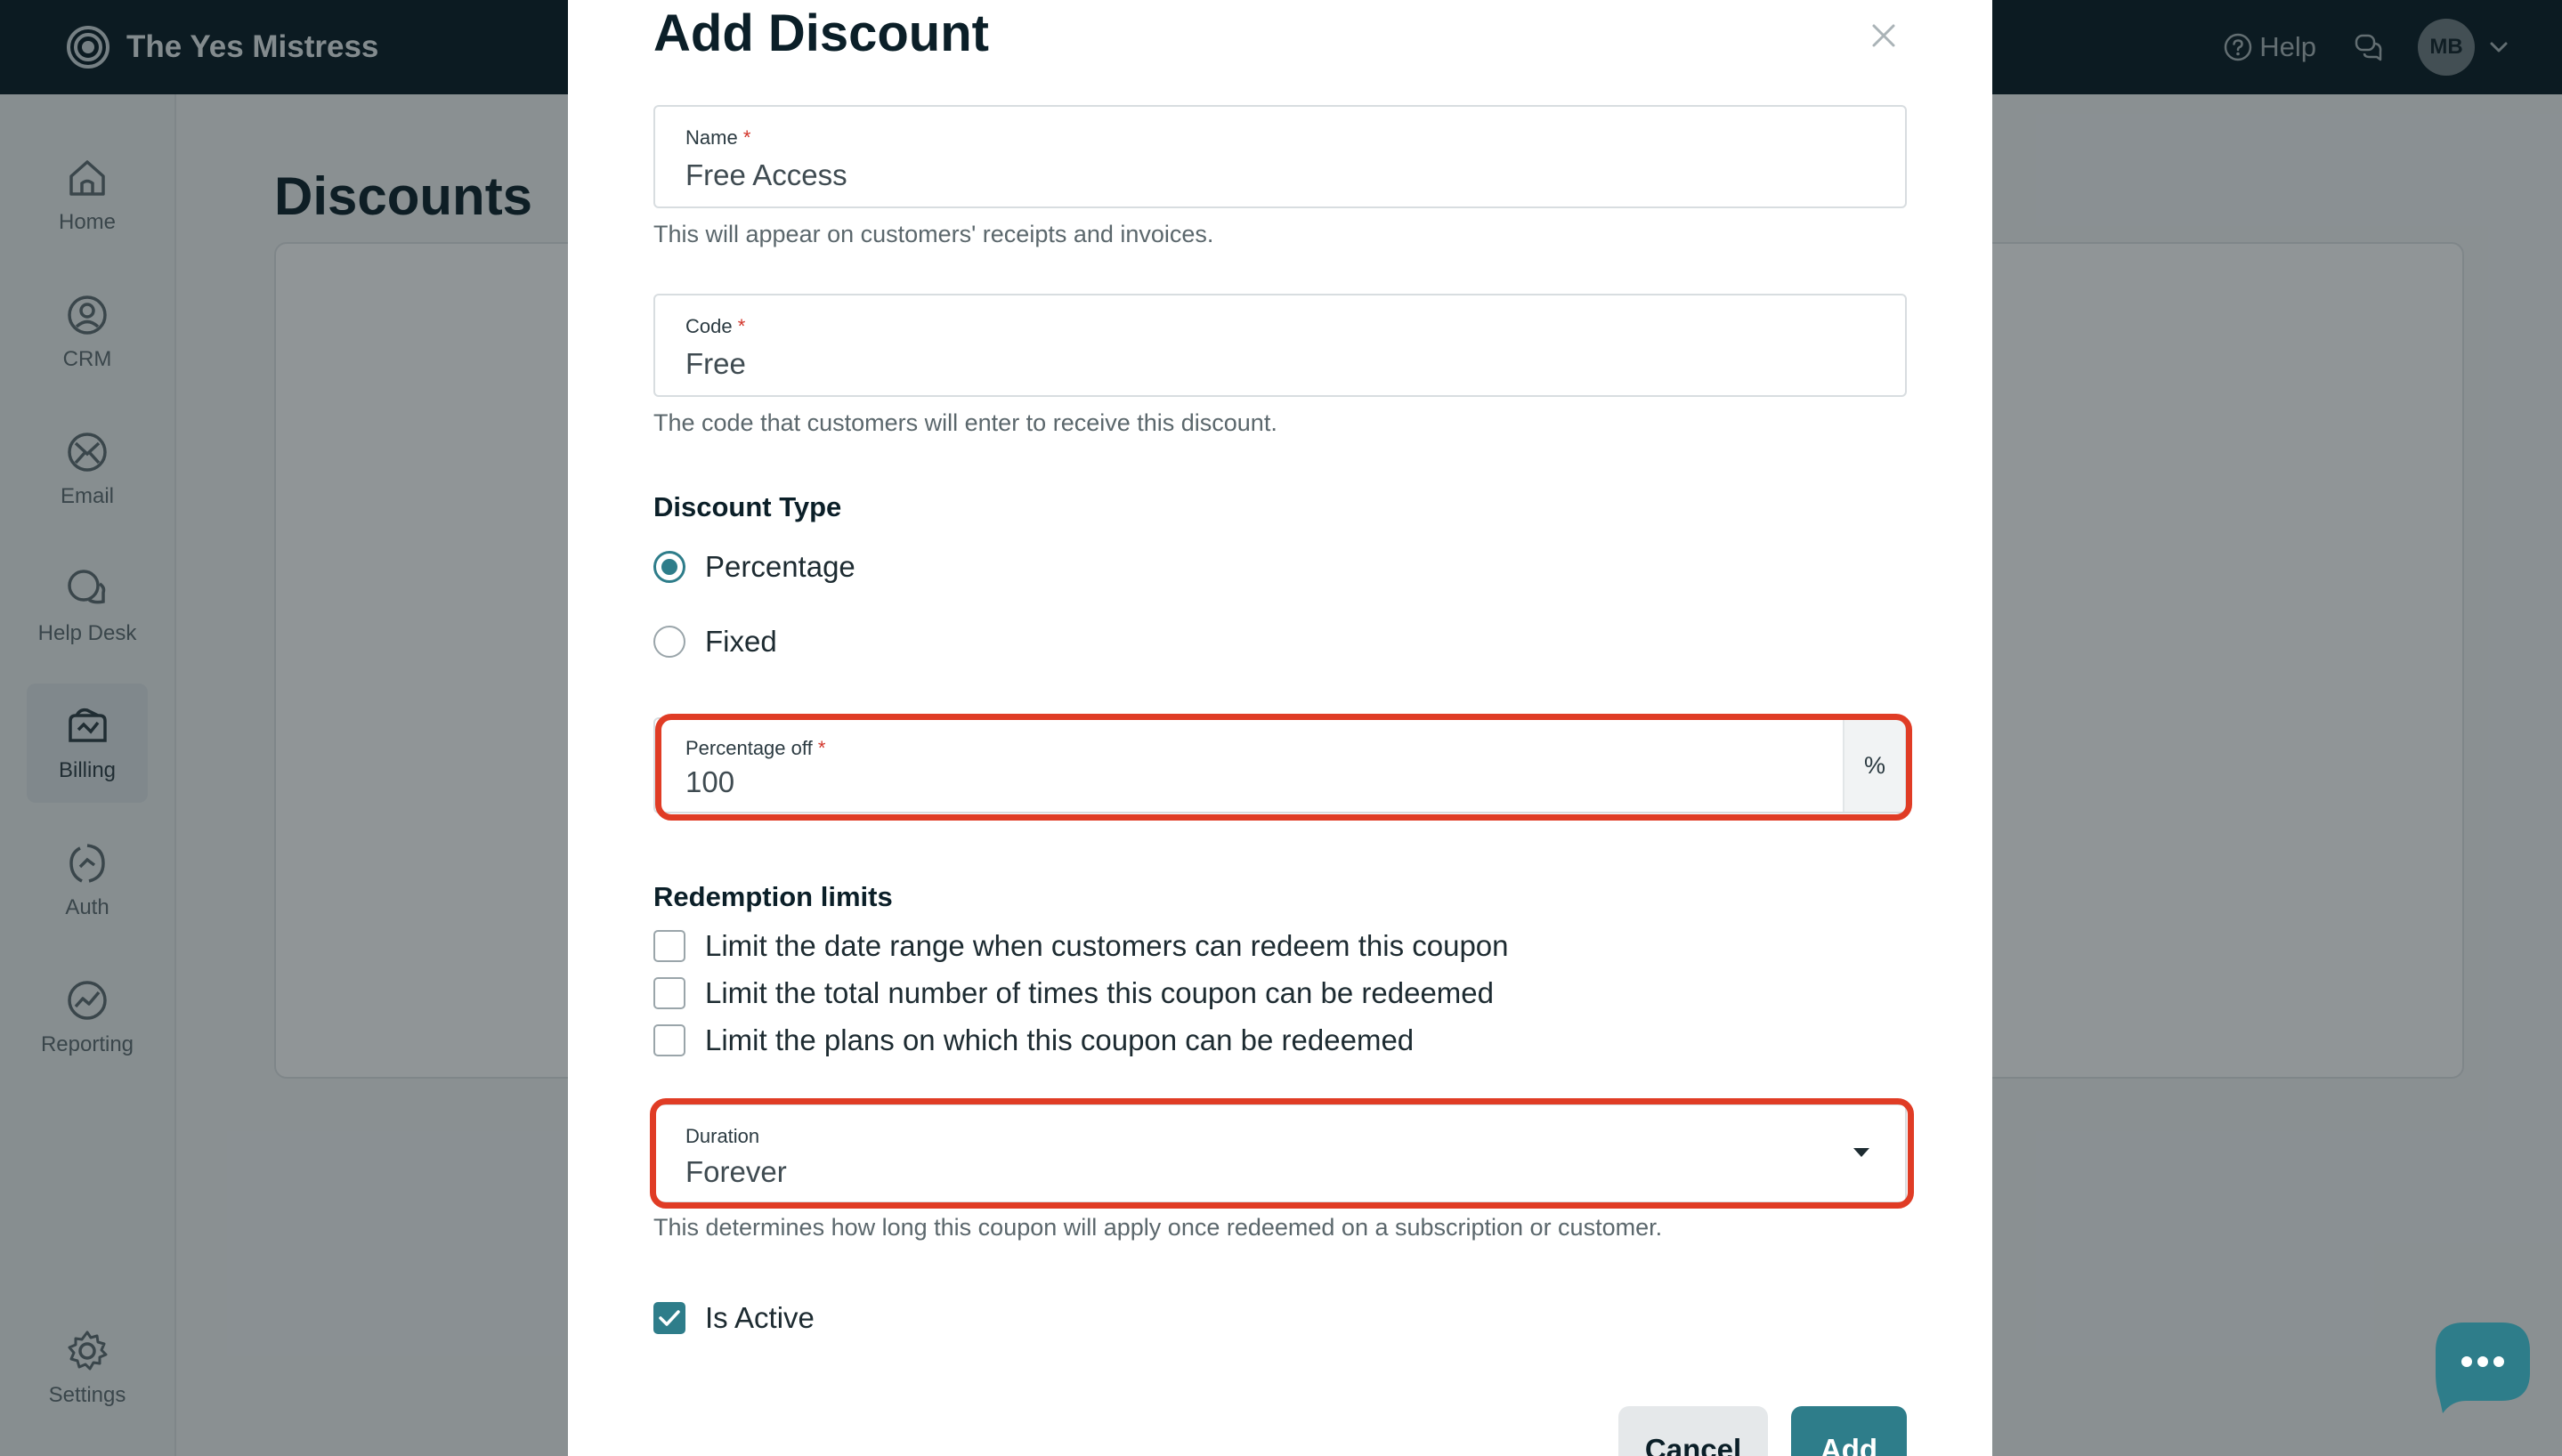  I want to click on duration-label: Duration, so click(722, 1136).